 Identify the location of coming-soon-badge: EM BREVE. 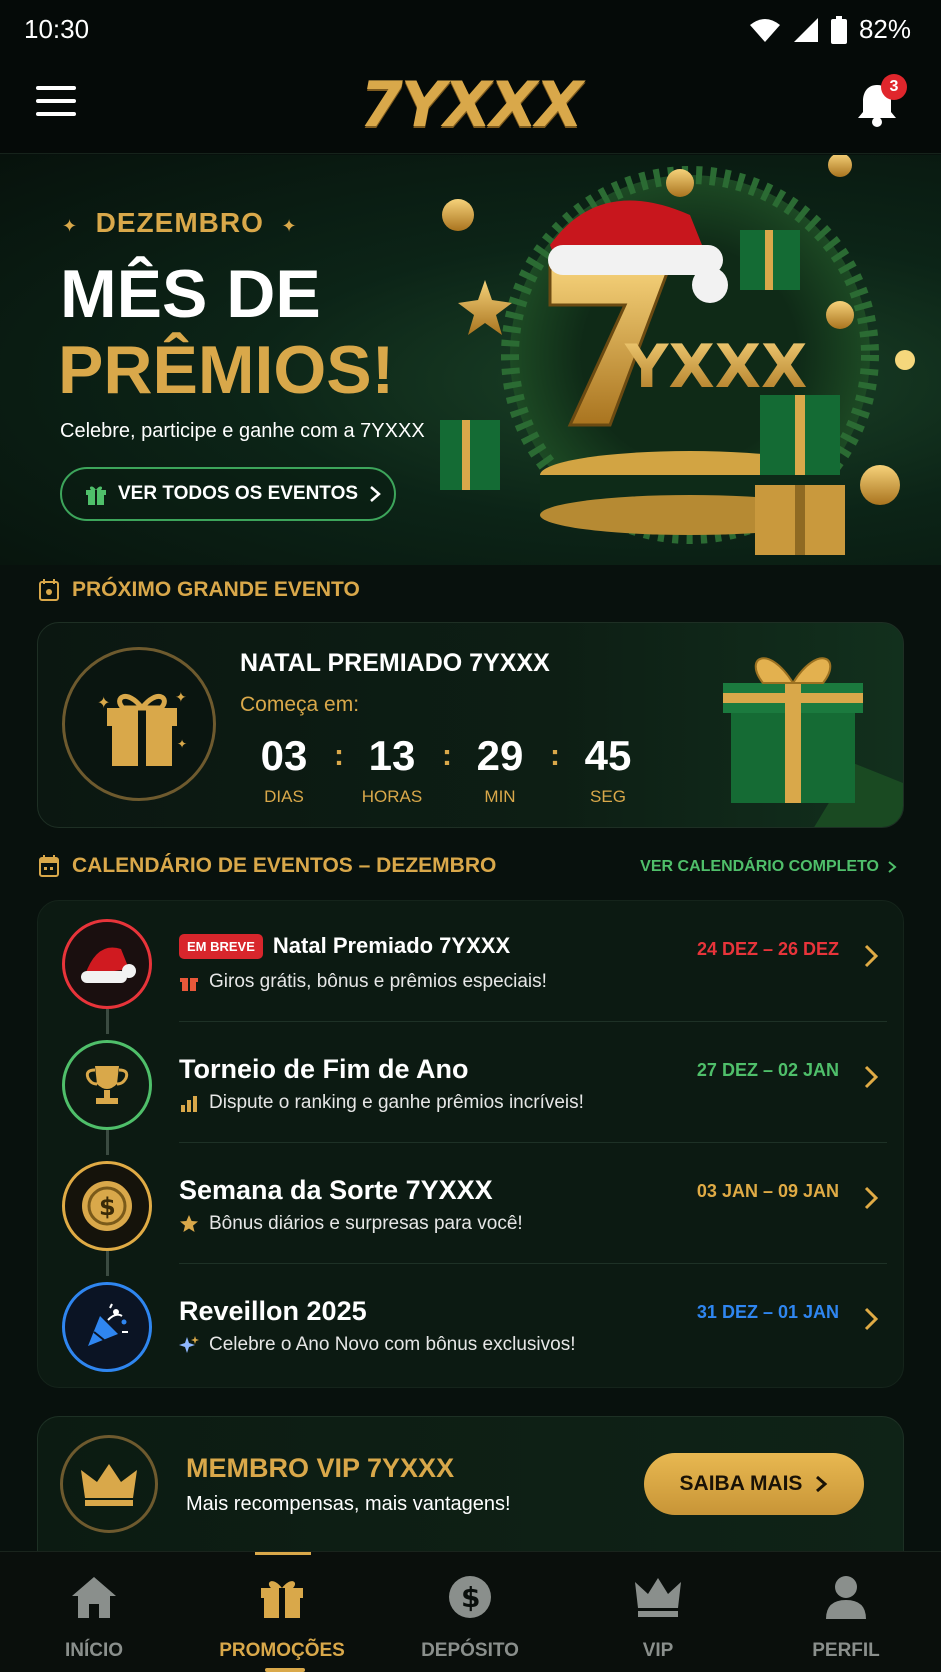
(221, 946).